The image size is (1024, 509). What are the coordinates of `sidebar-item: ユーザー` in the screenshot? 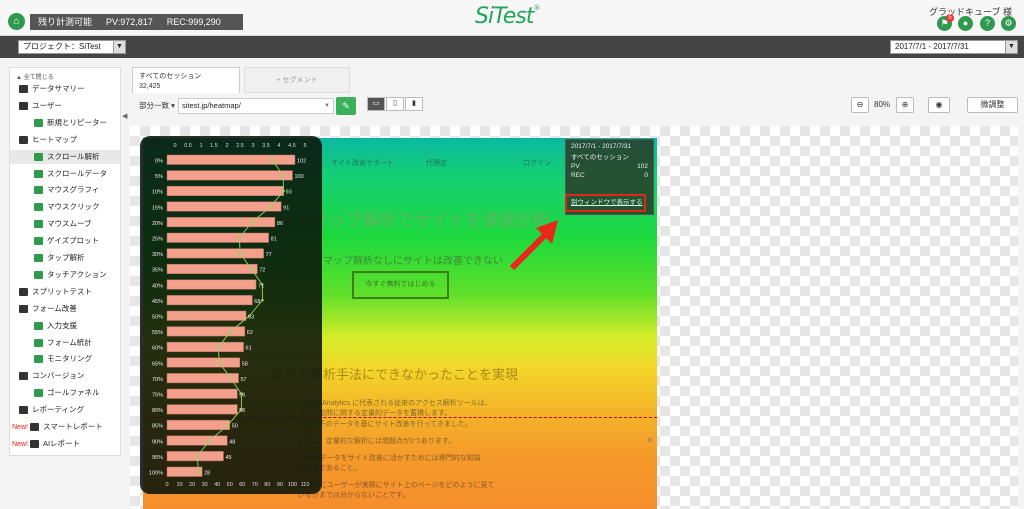 It's located at (65, 106).